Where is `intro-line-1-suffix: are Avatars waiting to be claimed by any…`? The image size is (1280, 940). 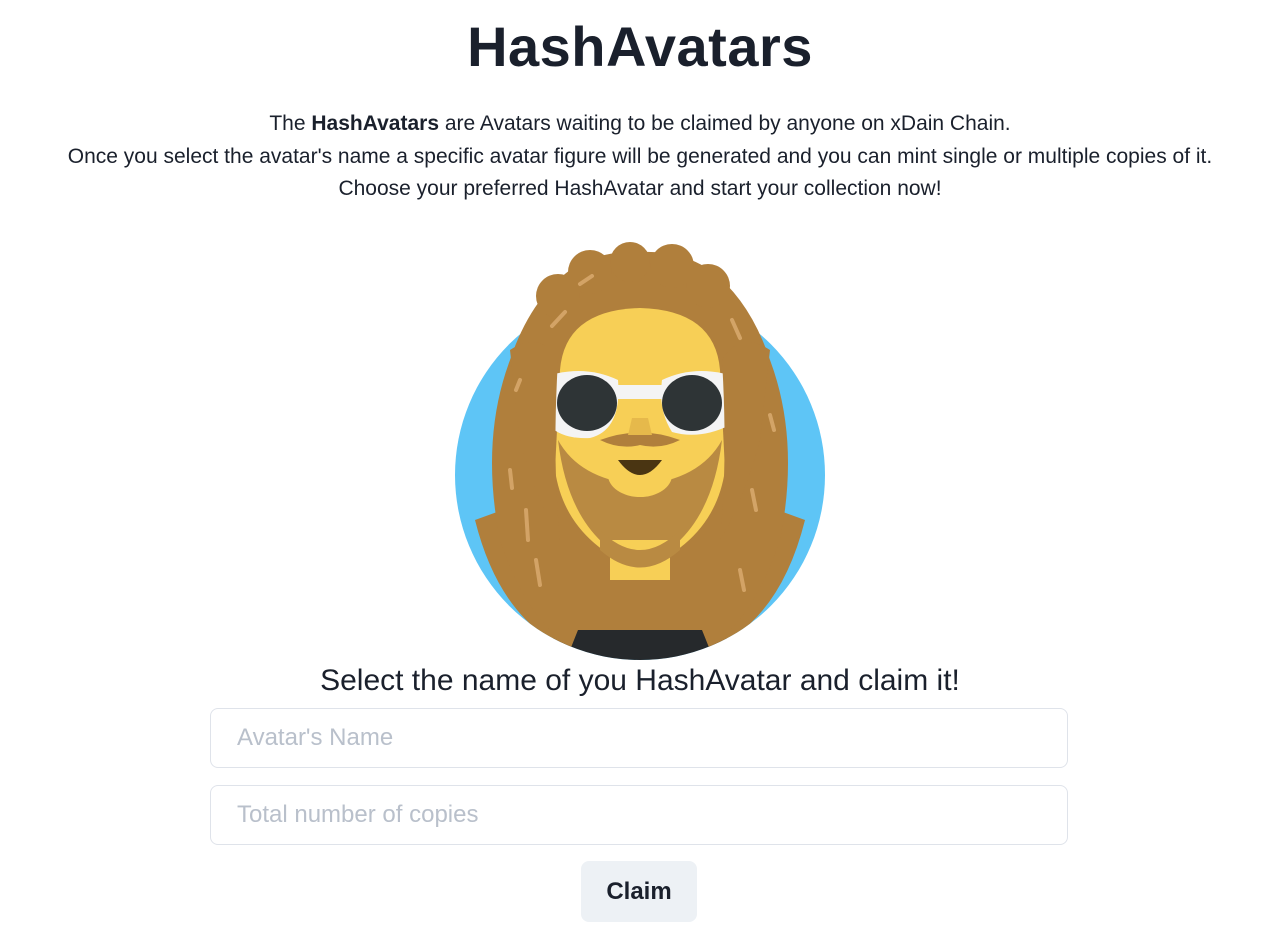
intro-line-1-suffix: are Avatars waiting to be claimed by any… is located at coordinates (725, 123).